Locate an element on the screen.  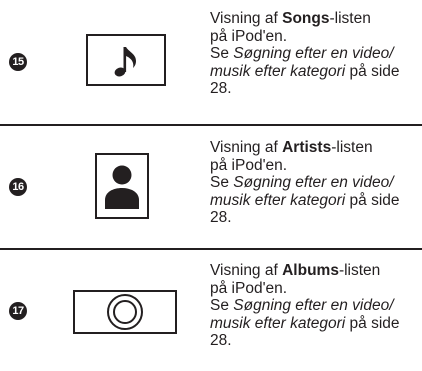
list-name-bold: Songs is located at coordinates (306, 18).